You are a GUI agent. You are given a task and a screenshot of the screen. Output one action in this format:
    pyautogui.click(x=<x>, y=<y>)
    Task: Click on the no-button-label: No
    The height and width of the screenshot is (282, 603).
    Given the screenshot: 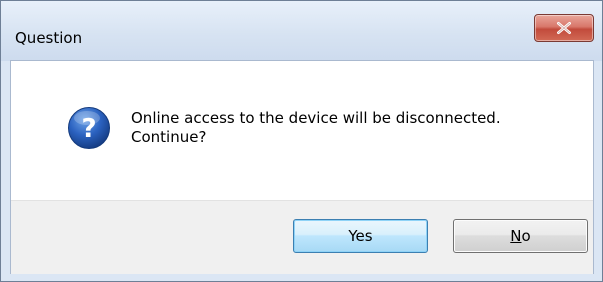 What is the action you would take?
    pyautogui.click(x=520, y=236)
    